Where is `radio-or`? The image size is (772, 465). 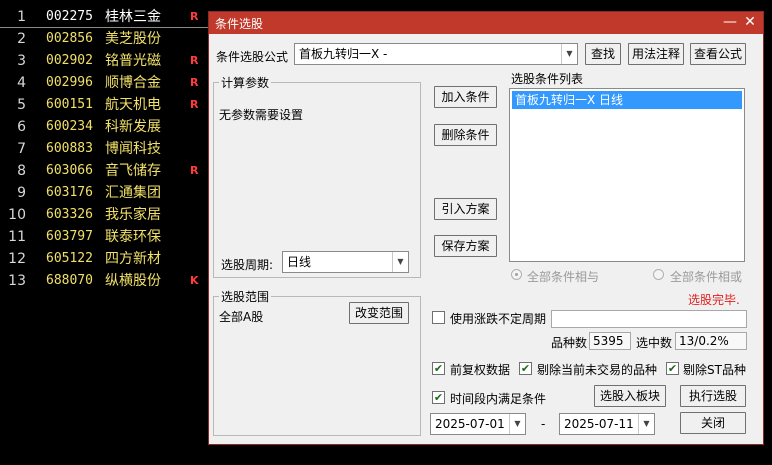
radio-or is located at coordinates (658, 274).